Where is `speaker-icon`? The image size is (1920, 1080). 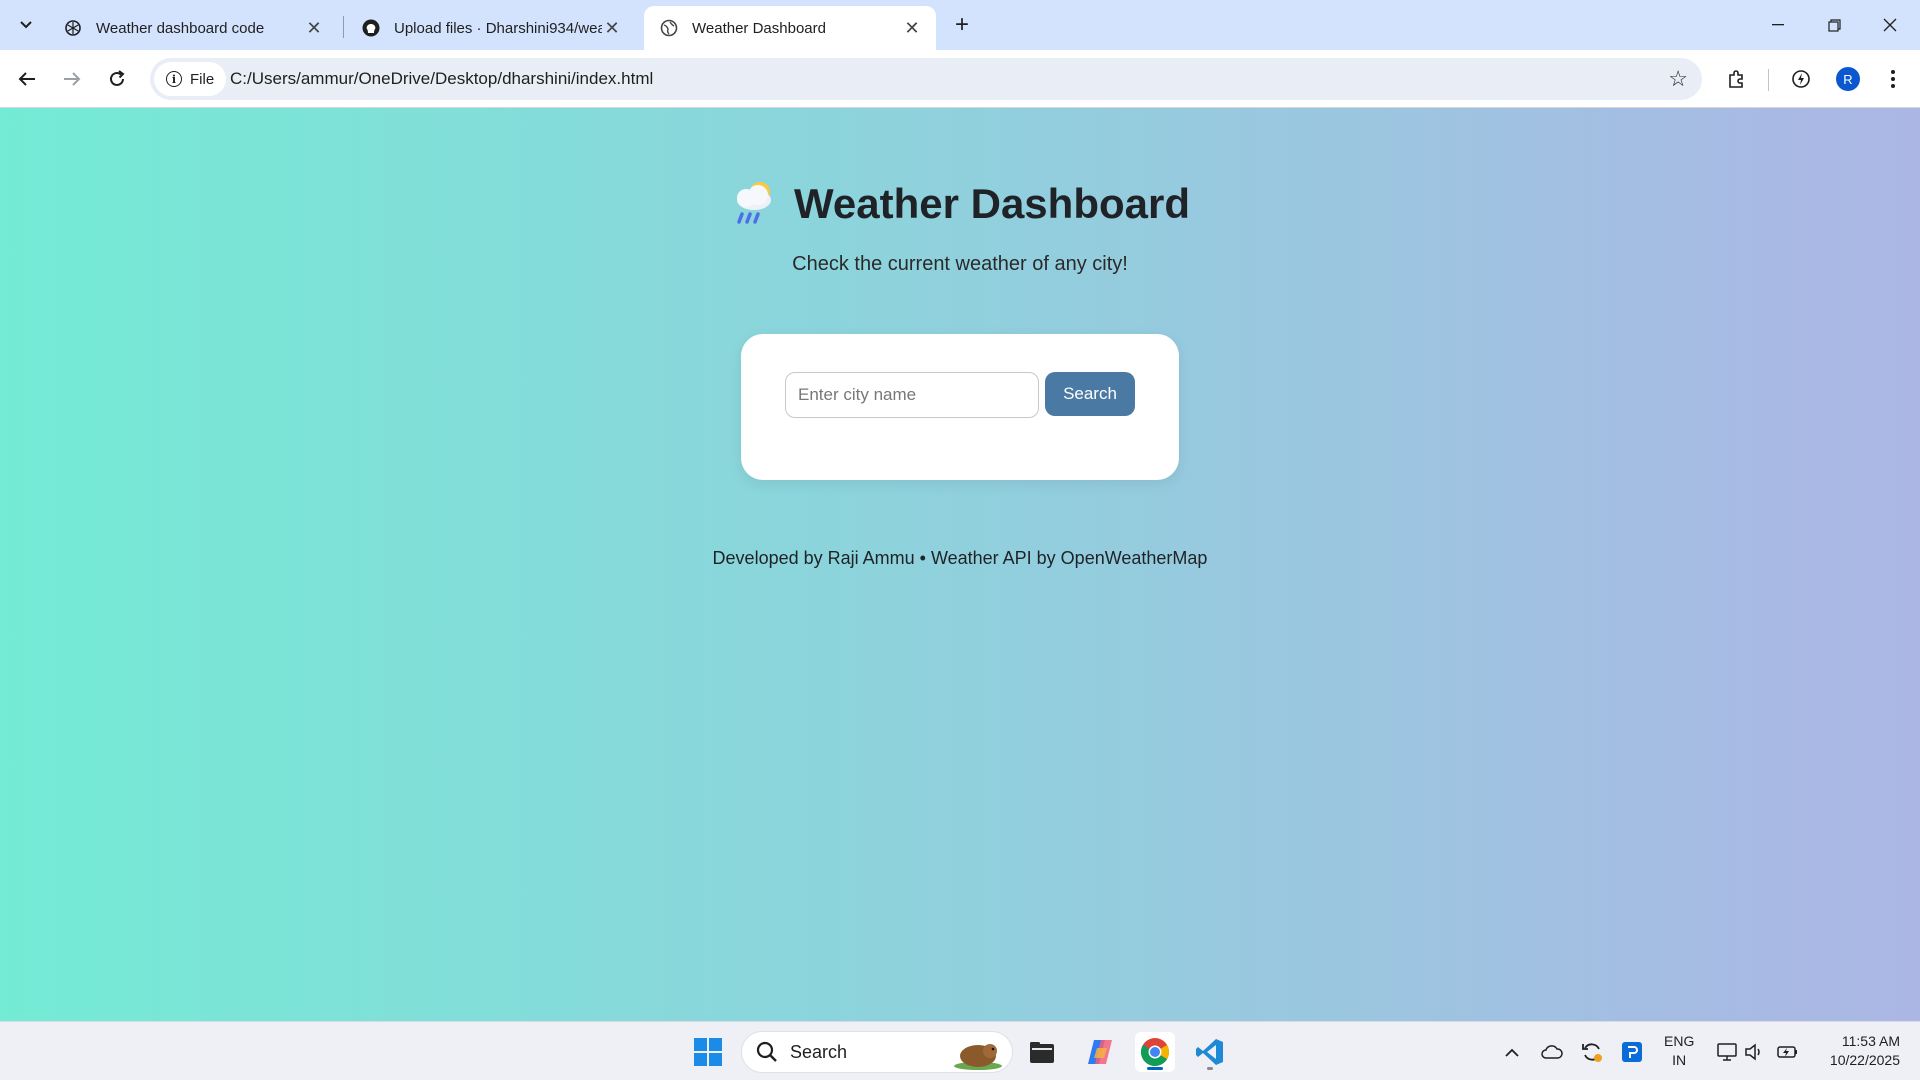 speaker-icon is located at coordinates (1752, 1052).